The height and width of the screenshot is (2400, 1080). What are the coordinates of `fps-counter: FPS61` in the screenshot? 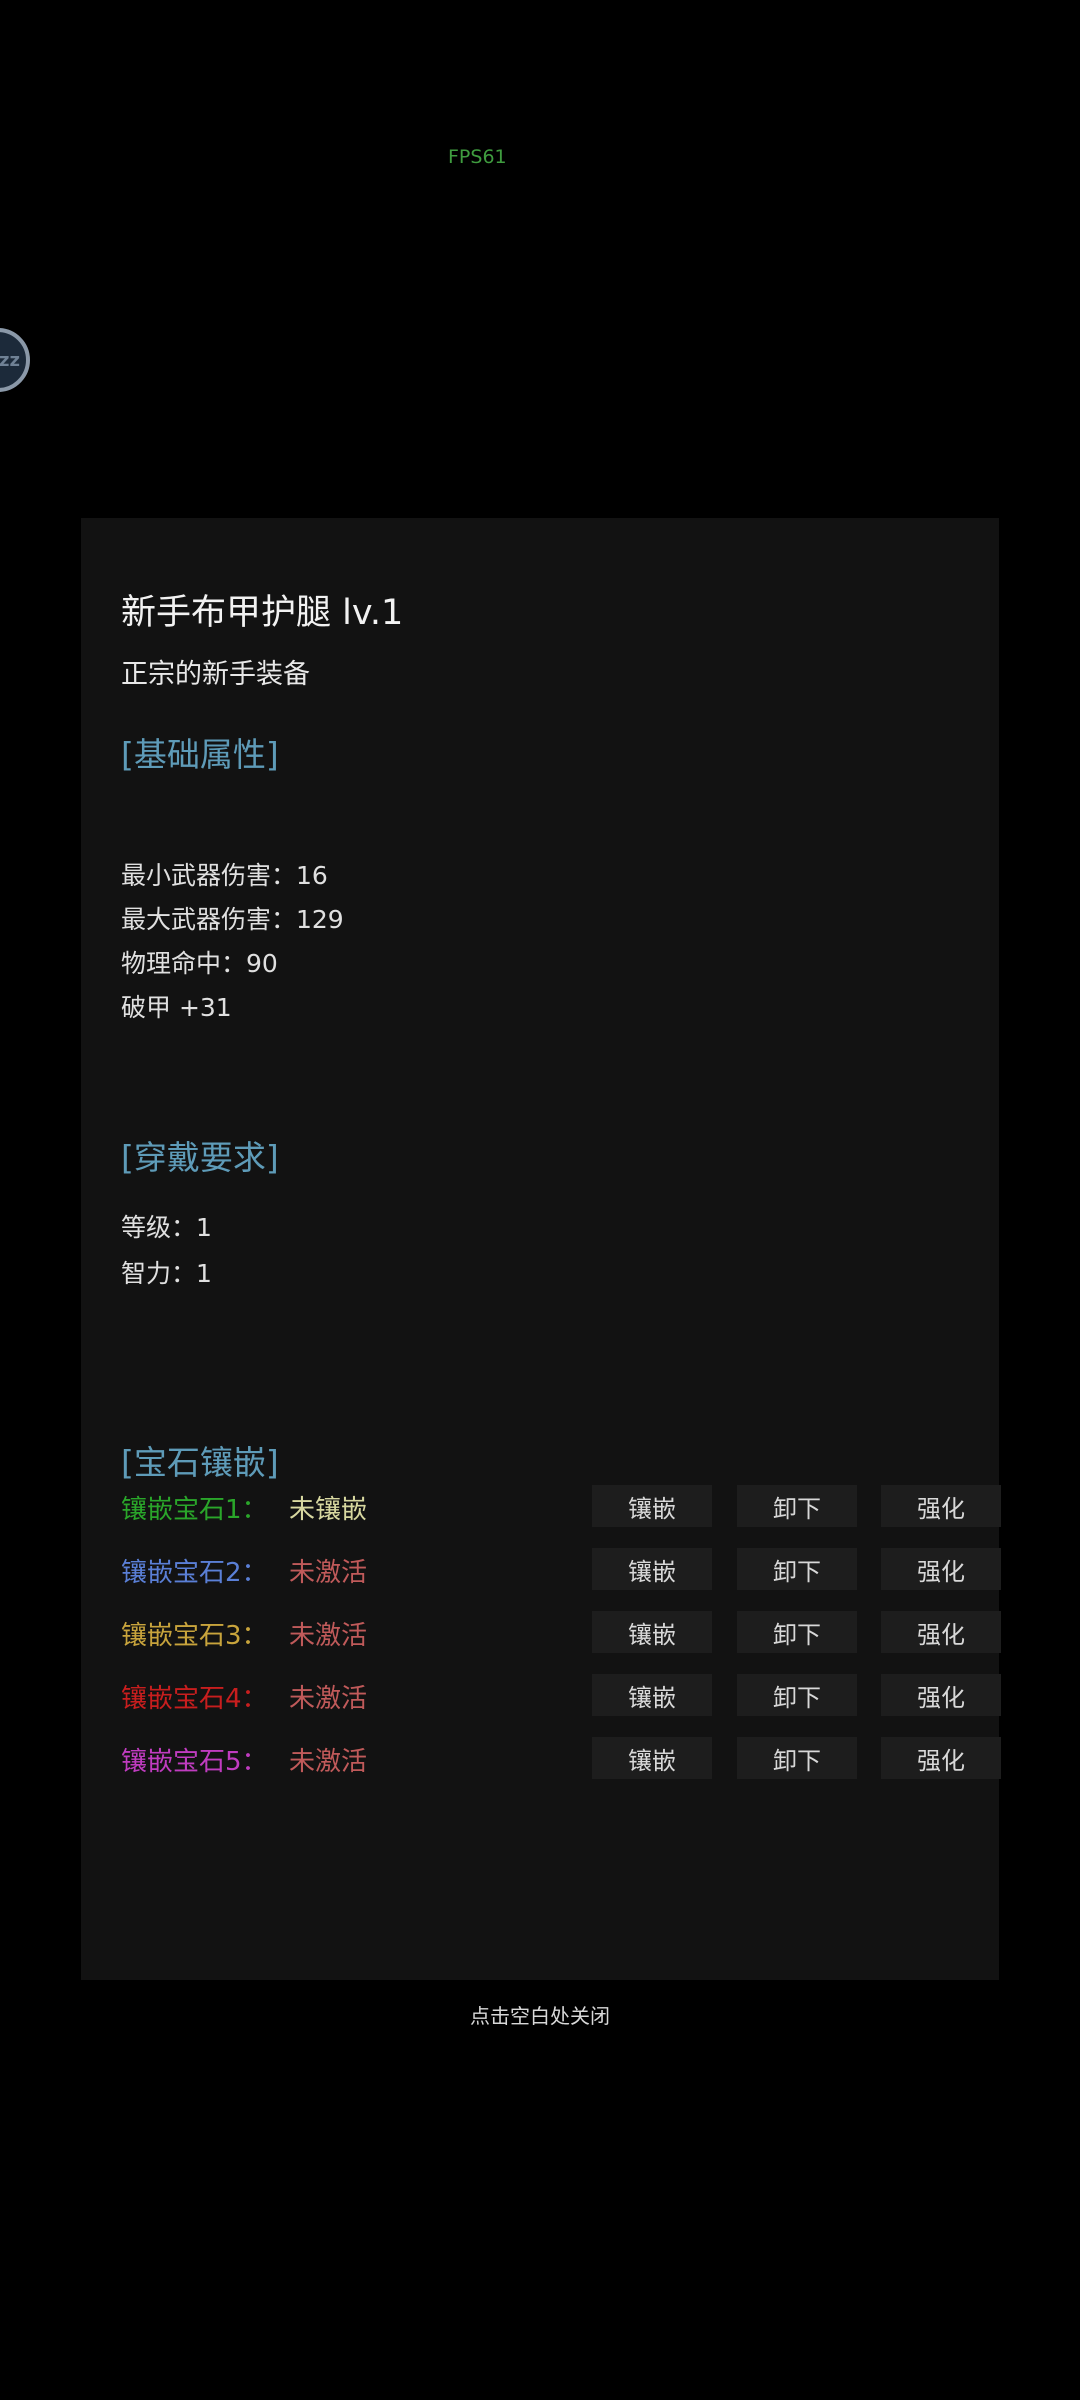 It's located at (477, 157).